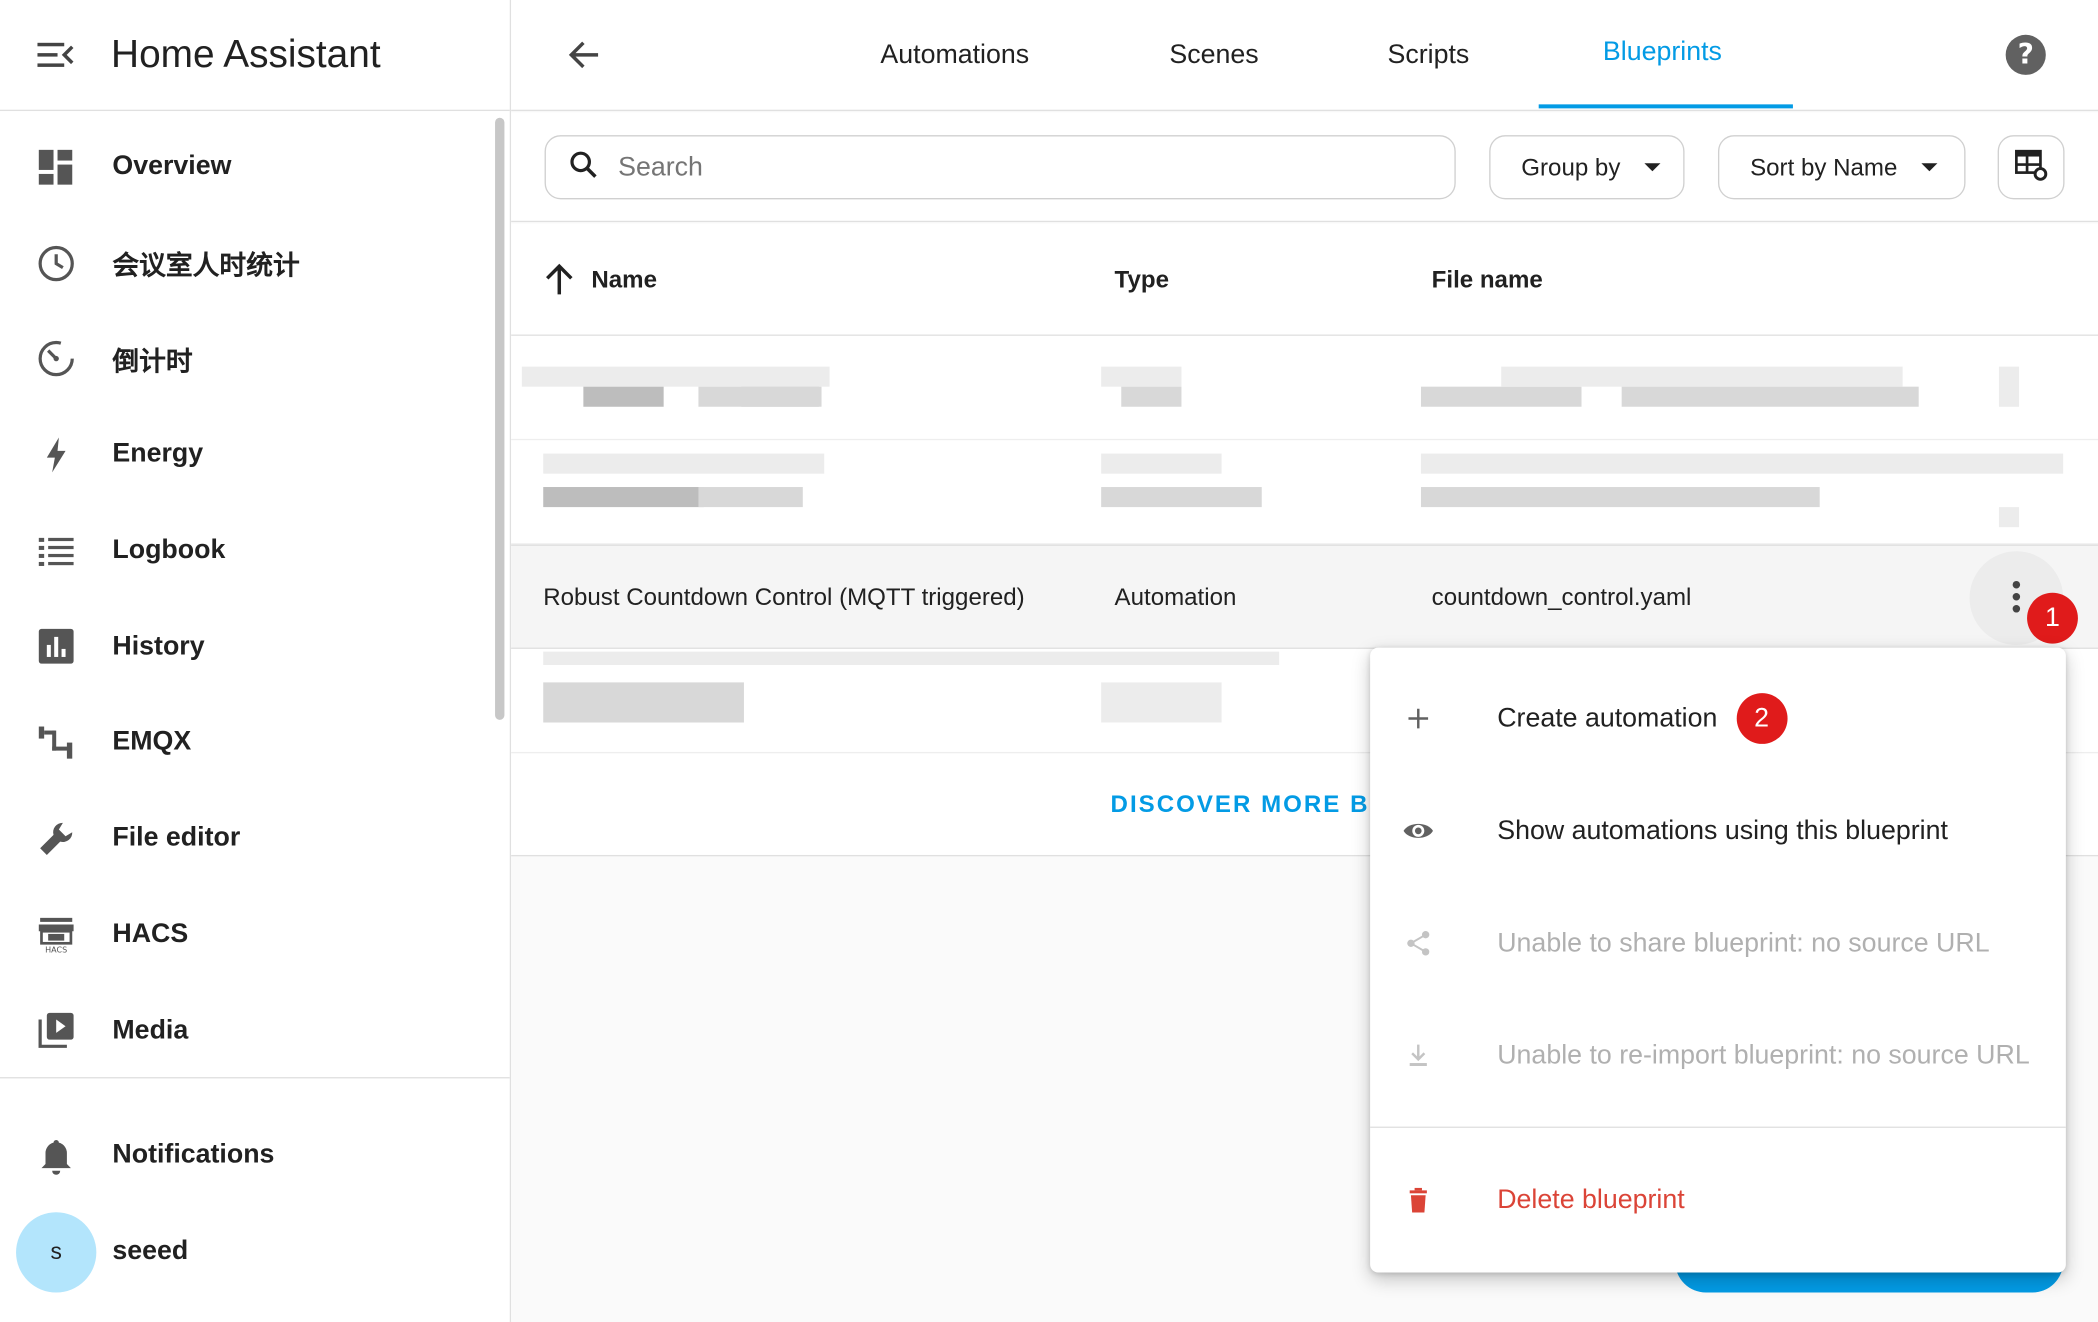 The width and height of the screenshot is (2098, 1322). I want to click on search-input: Search, so click(1000, 167).